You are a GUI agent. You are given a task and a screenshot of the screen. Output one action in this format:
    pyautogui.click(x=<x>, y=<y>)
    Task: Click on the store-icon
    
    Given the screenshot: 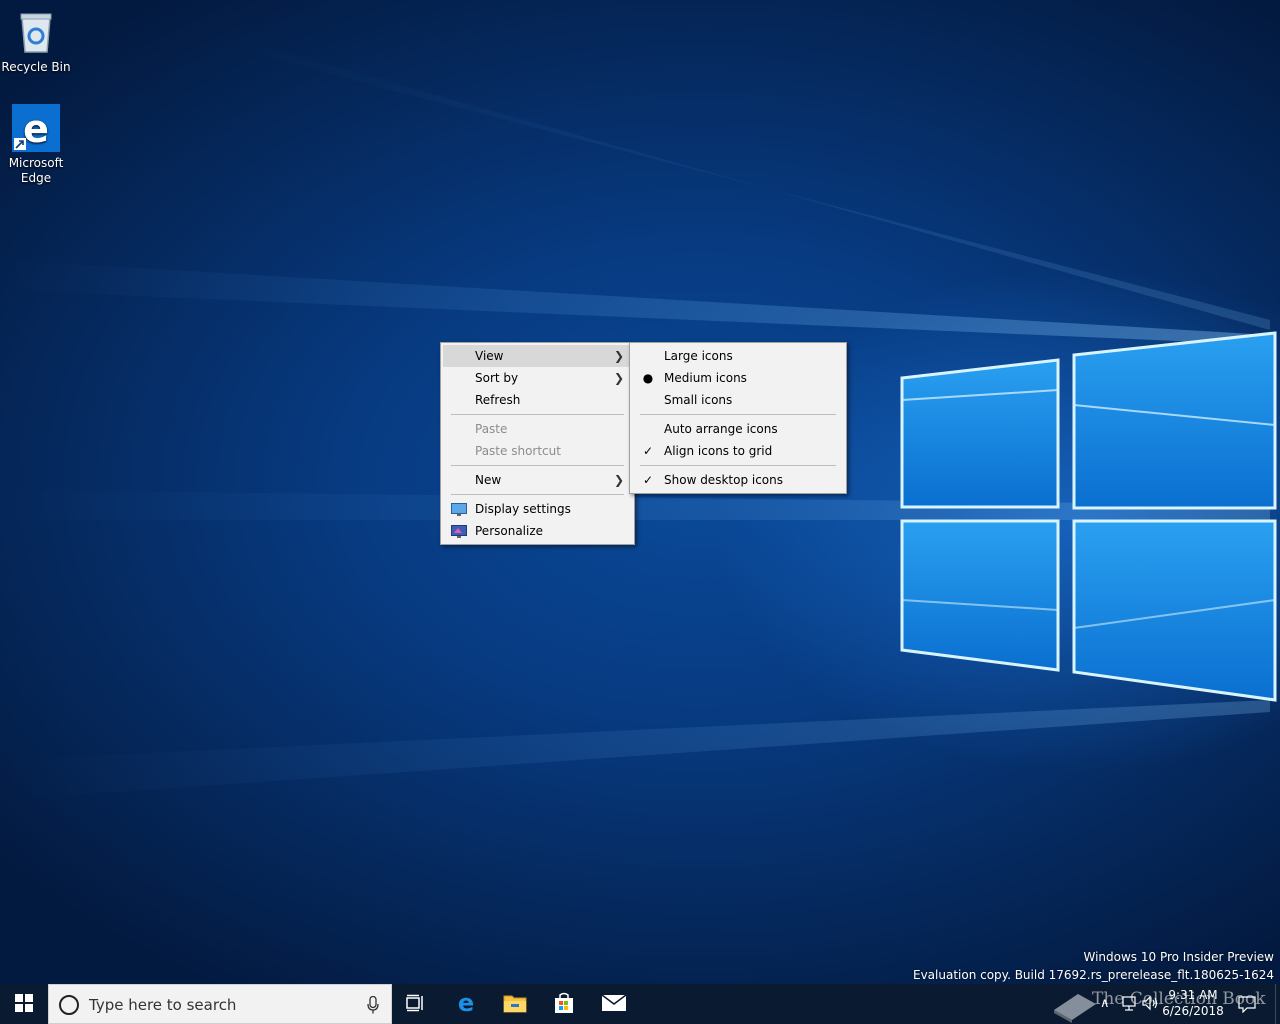 What is the action you would take?
    pyautogui.click(x=564, y=1004)
    